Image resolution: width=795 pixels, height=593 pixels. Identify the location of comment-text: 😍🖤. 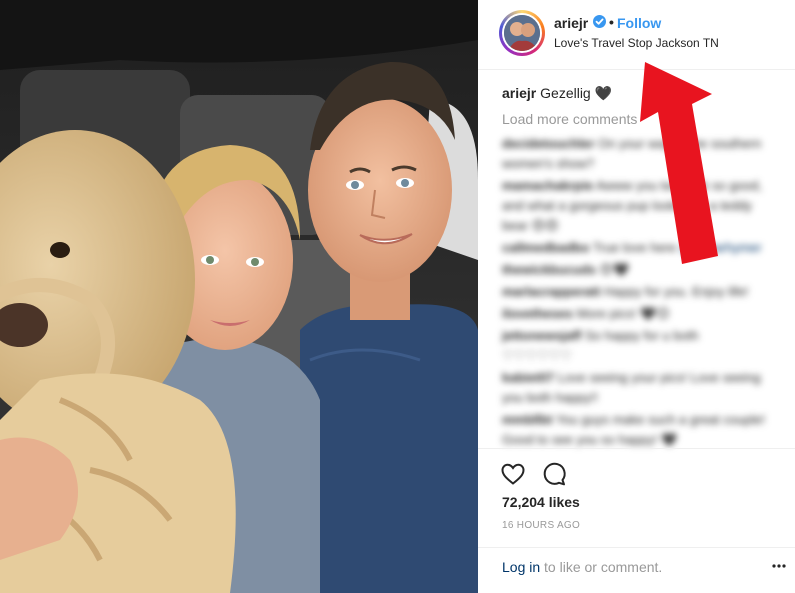
(614, 269).